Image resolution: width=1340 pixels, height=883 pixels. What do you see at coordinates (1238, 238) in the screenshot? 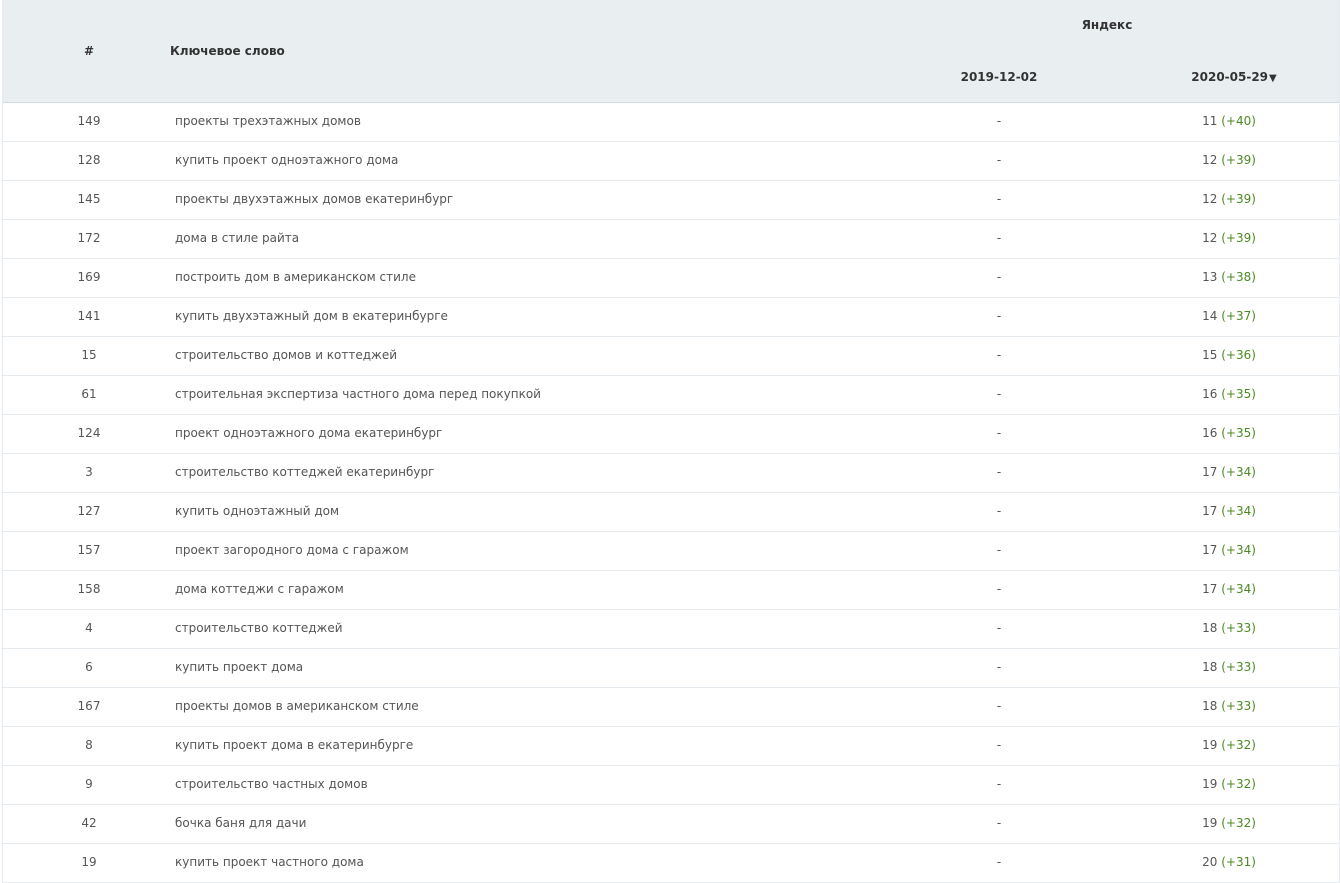
I see `position-delta: (+39)` at bounding box center [1238, 238].